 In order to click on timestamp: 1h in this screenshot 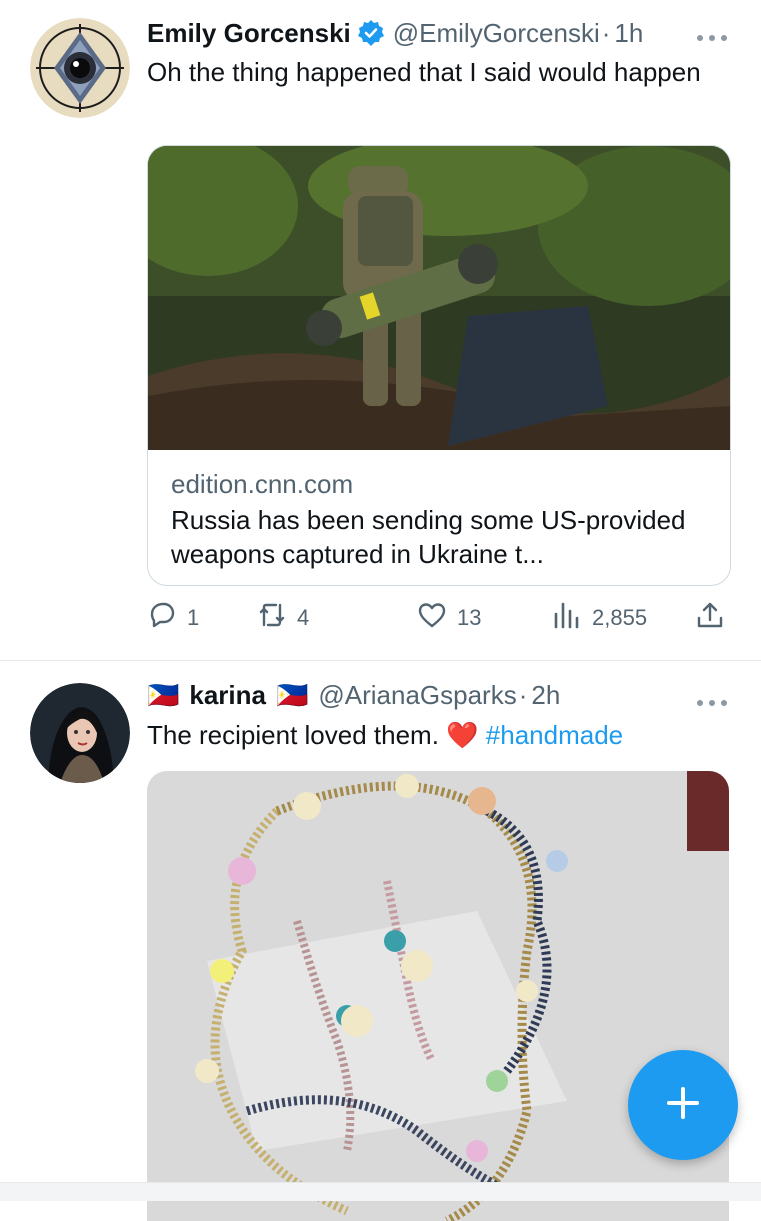, I will do `click(628, 33)`.